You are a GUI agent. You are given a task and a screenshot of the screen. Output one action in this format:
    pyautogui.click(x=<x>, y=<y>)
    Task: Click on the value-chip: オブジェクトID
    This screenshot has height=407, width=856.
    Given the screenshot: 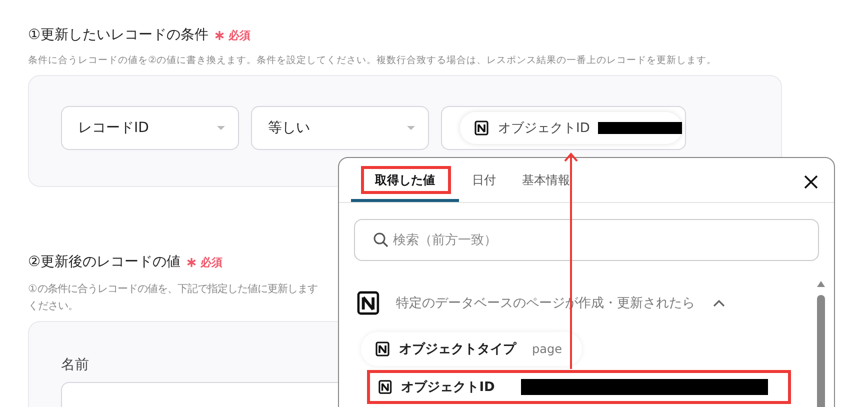 What is the action you would take?
    pyautogui.click(x=571, y=128)
    